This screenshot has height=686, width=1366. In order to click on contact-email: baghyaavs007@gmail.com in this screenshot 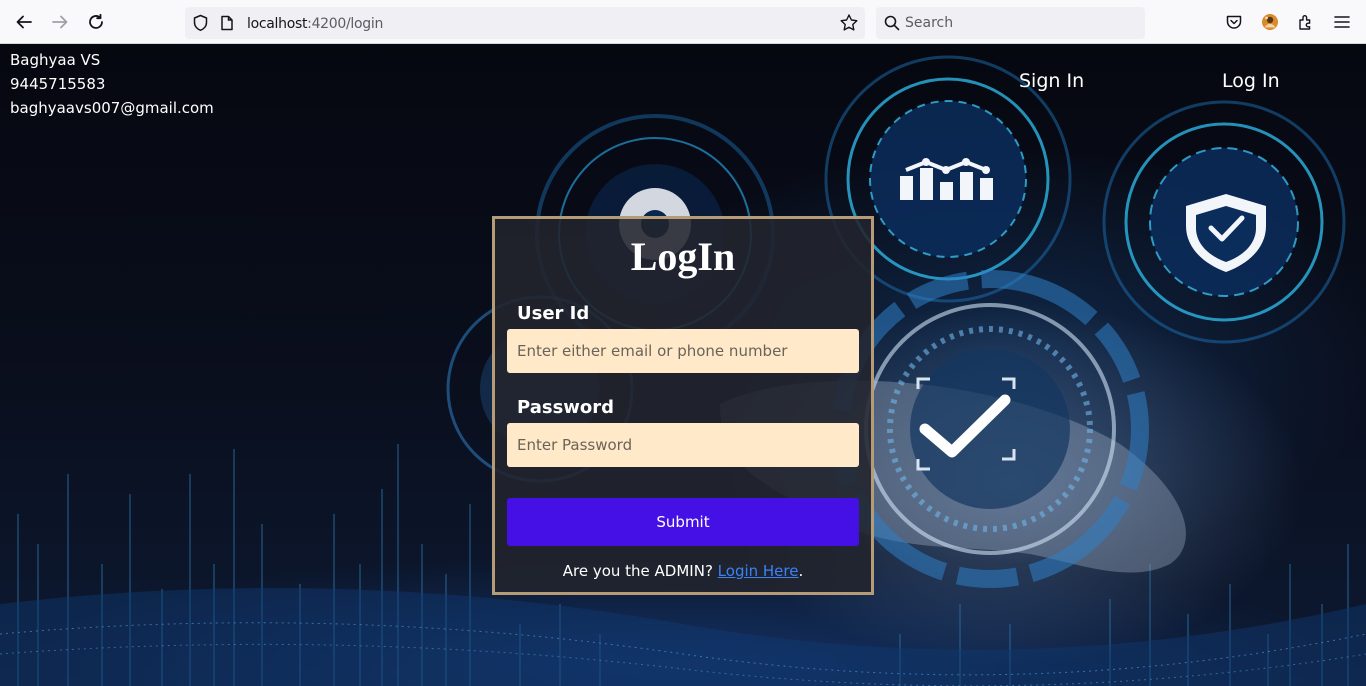, I will do `click(112, 108)`.